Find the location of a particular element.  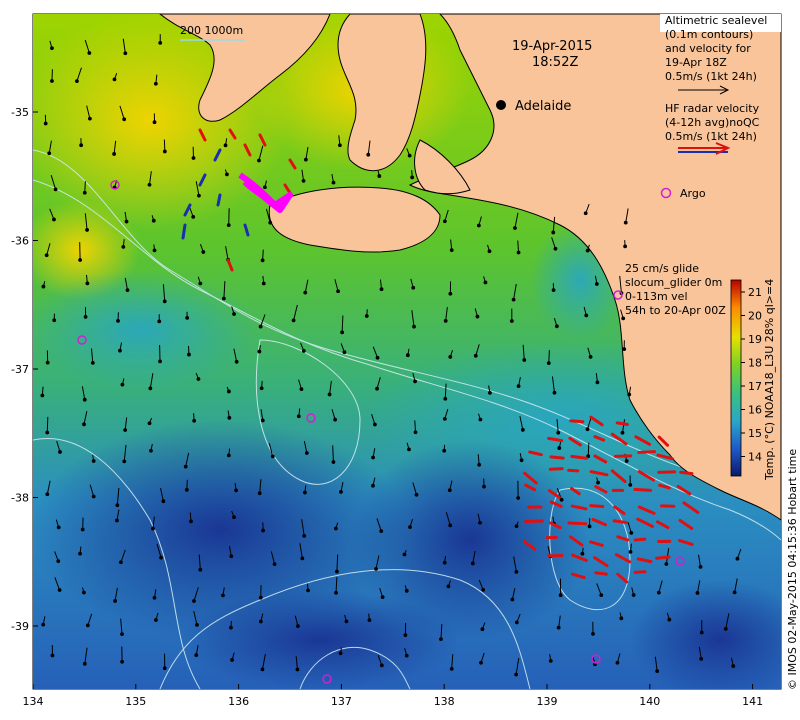

colorbar-tick-label: 17 is located at coordinates (755, 386).